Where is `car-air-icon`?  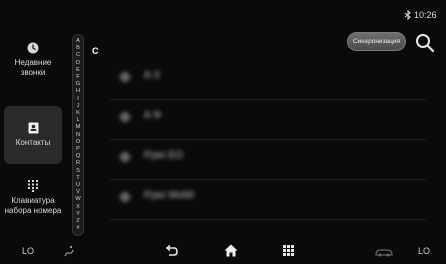 car-air-icon is located at coordinates (384, 252).